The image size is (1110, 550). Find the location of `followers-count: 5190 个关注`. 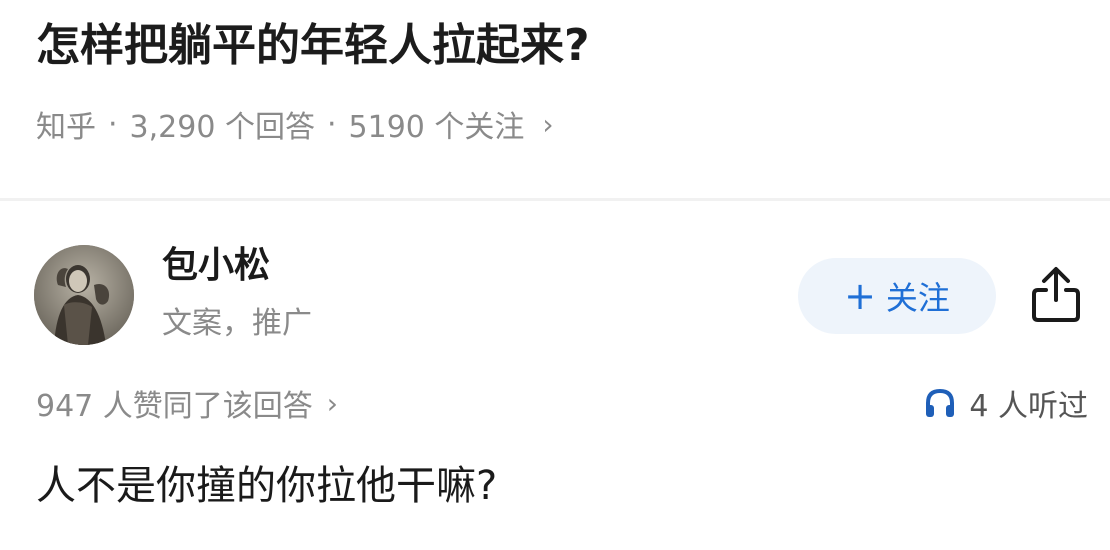

followers-count: 5190 个关注 is located at coordinates (436, 127).